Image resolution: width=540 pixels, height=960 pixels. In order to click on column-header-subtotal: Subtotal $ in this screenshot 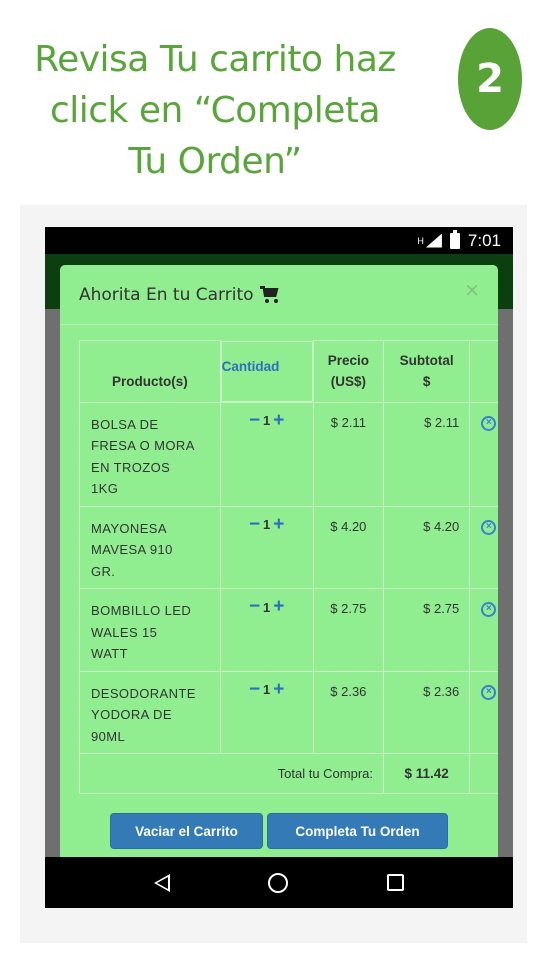, I will do `click(427, 371)`.